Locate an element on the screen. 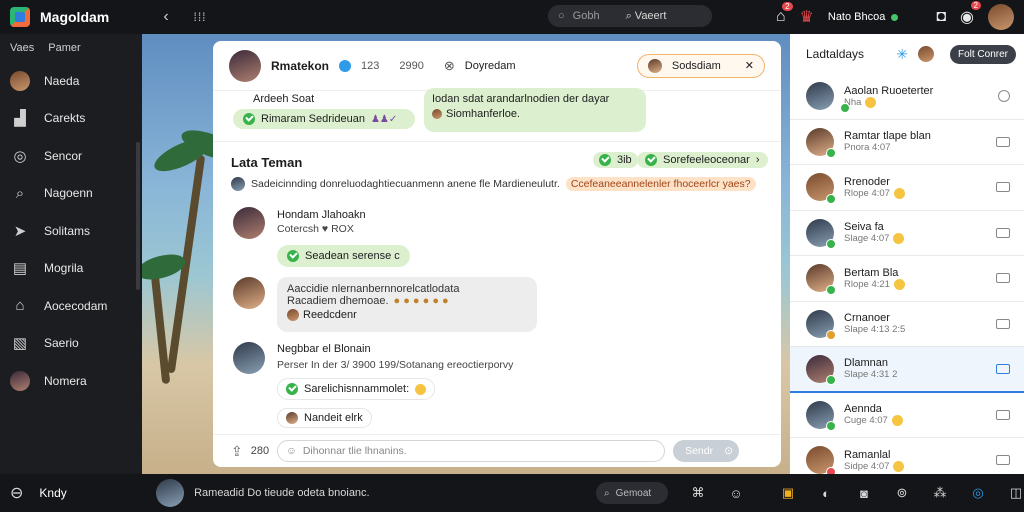 The height and width of the screenshot is (512, 1024). shield-icon: ◫ is located at coordinates (1016, 493).